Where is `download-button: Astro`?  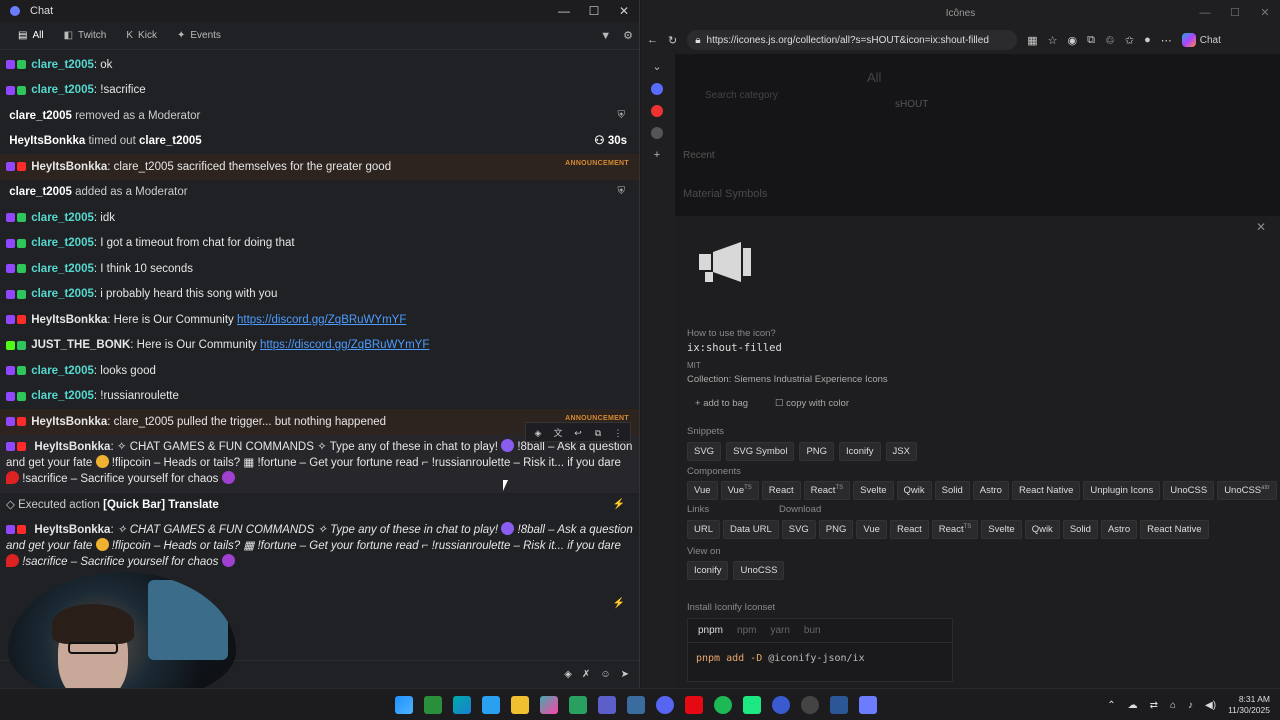
download-button: Astro is located at coordinates (1119, 530).